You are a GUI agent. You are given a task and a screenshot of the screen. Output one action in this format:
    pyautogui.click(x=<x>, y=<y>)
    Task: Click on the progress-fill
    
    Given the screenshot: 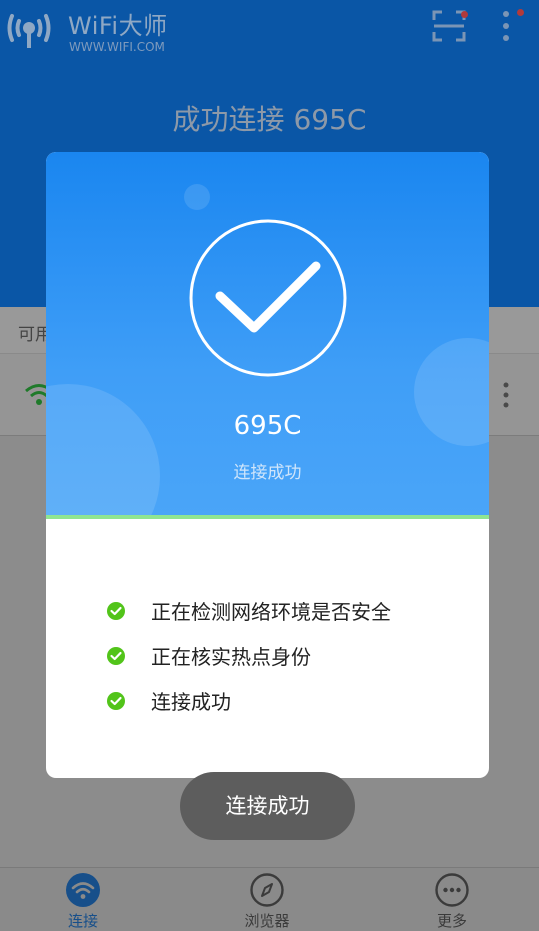 What is the action you would take?
    pyautogui.click(x=267, y=517)
    